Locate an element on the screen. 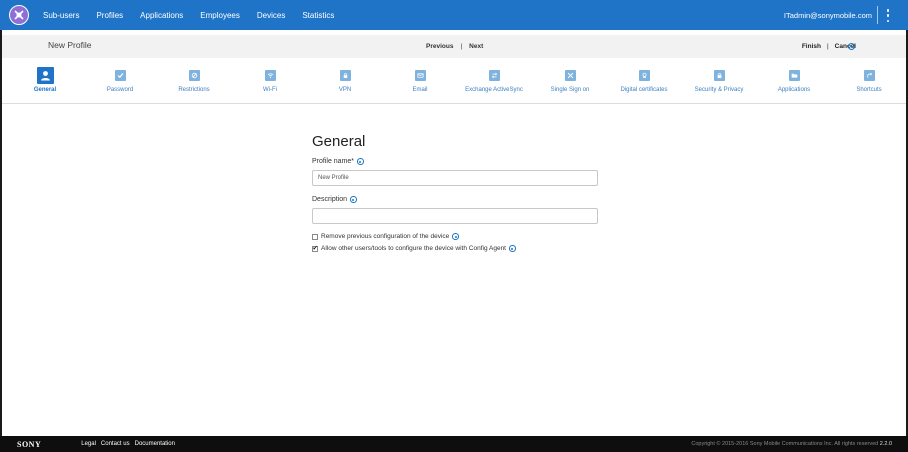 The image size is (908, 452). profile-name-label-text: Profile name is located at coordinates (332, 161).